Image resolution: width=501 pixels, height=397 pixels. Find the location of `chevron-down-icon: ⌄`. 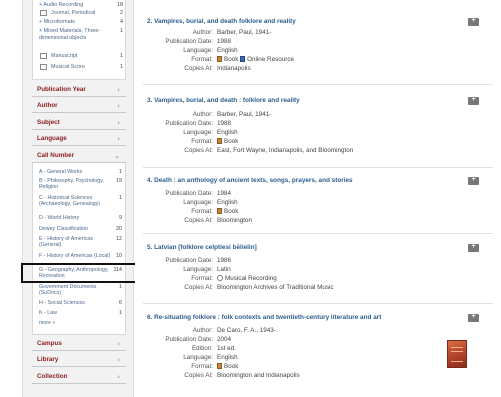

chevron-down-icon: ⌄ is located at coordinates (117, 156).